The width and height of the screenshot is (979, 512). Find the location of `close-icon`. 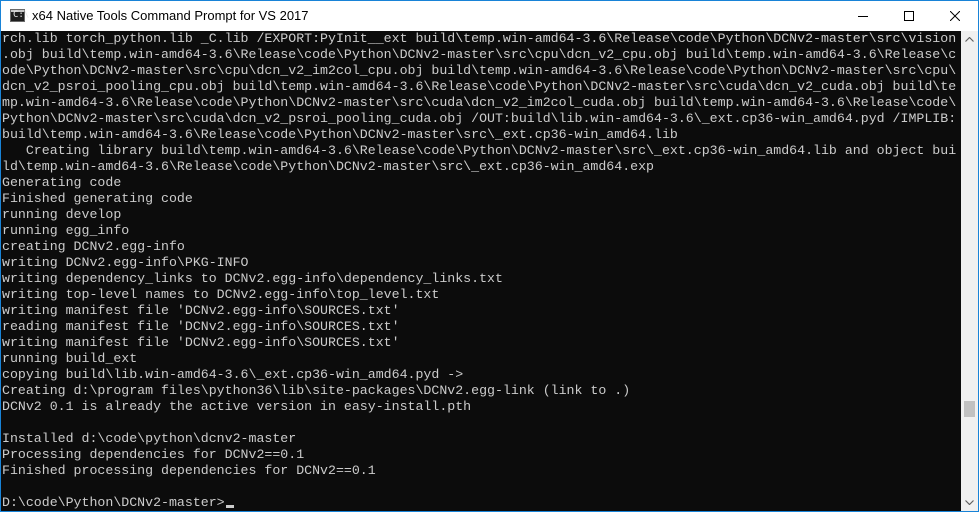

close-icon is located at coordinates (955, 16).